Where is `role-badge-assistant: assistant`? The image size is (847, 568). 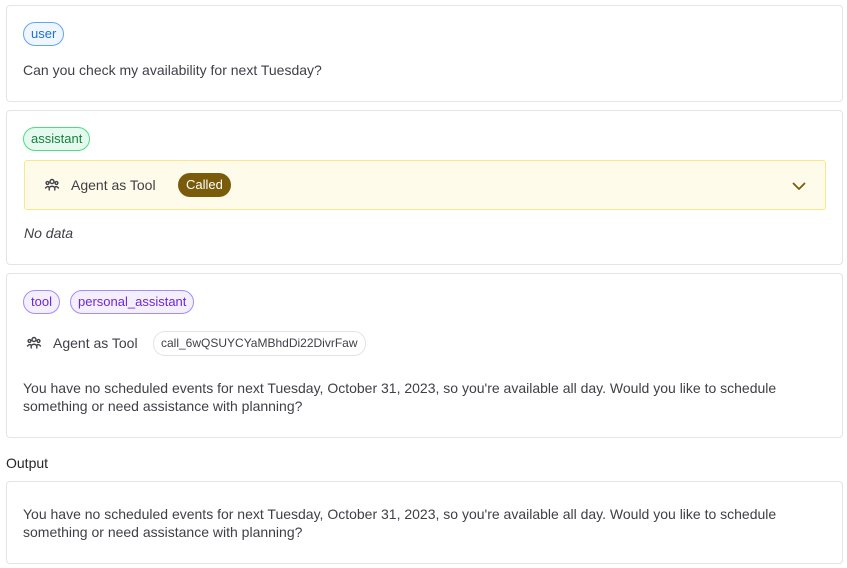
role-badge-assistant: assistant is located at coordinates (57, 139).